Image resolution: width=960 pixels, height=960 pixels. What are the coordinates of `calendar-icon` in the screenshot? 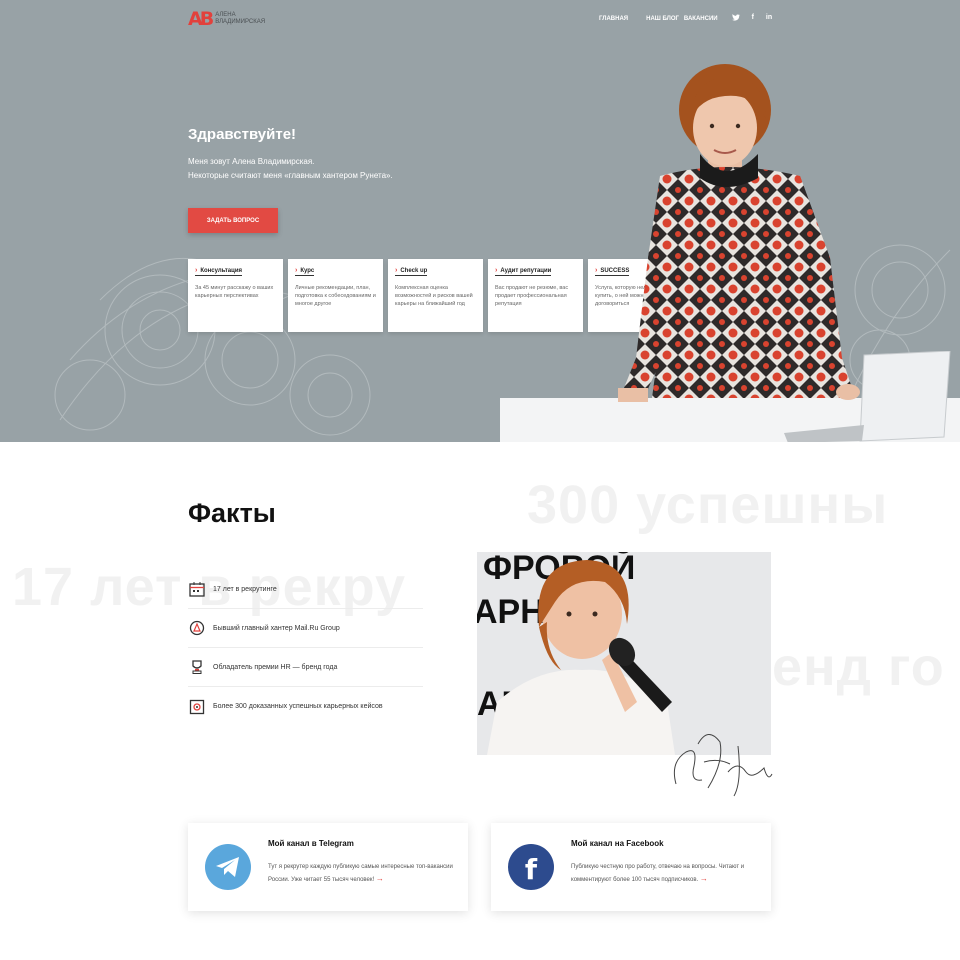 It's located at (197, 589).